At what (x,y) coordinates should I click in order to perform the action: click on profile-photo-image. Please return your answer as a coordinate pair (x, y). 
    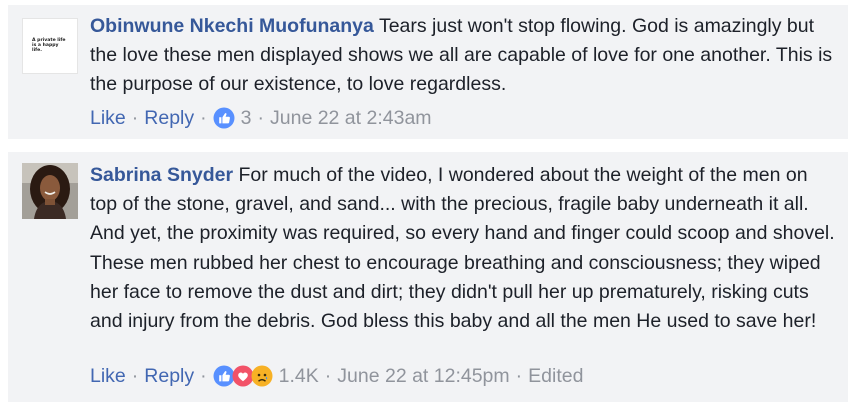
    Looking at the image, I should click on (50, 191).